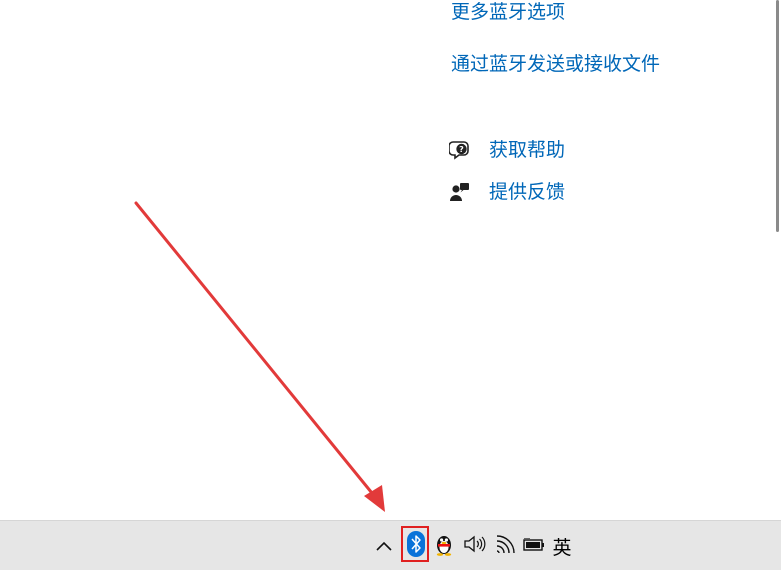  What do you see at coordinates (777, 116) in the screenshot?
I see `scrollbar-thumb` at bounding box center [777, 116].